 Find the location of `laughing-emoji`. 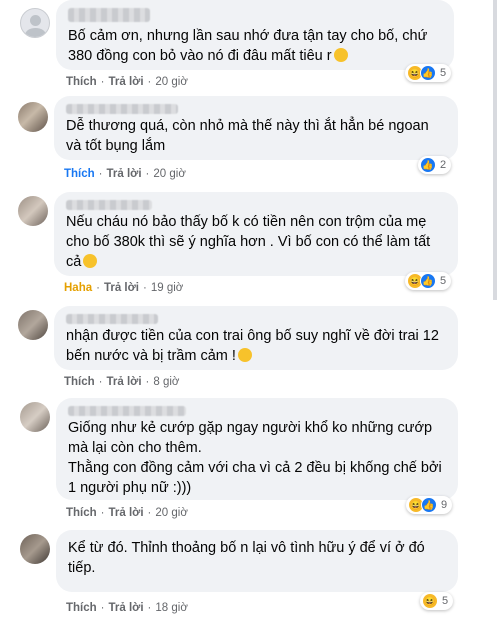

laughing-emoji is located at coordinates (244, 355).